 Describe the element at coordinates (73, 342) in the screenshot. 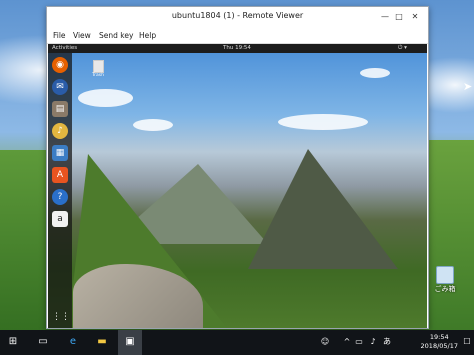

I see `edge-icon: e` at that location.